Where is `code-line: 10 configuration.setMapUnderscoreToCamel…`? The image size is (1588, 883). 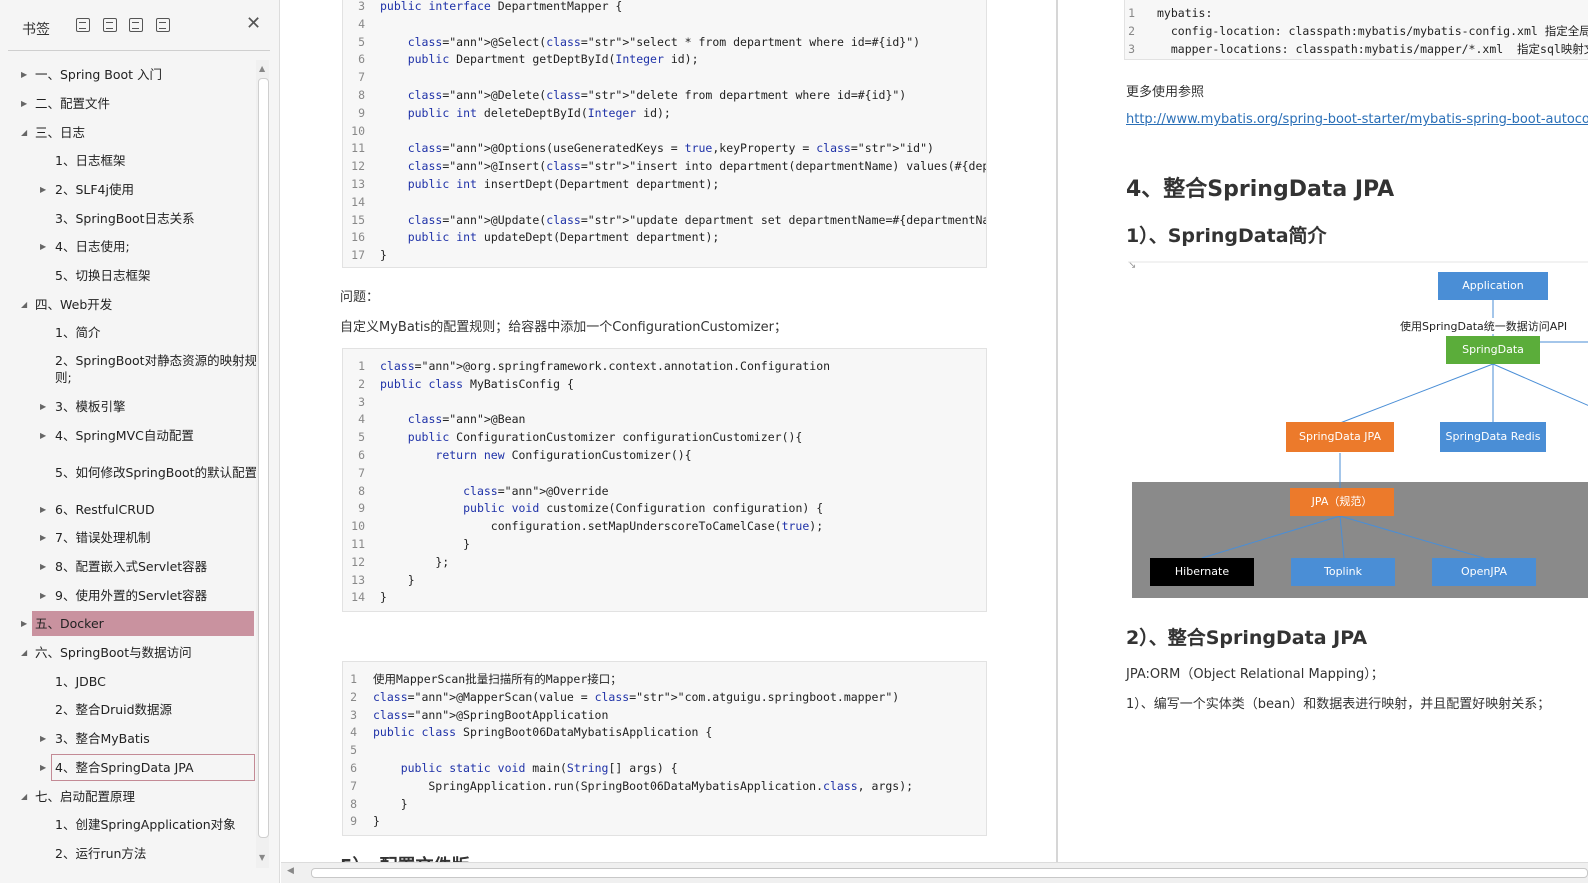
code-line: 10 configuration.setMapUnderscoreToCamel… is located at coordinates (664, 526).